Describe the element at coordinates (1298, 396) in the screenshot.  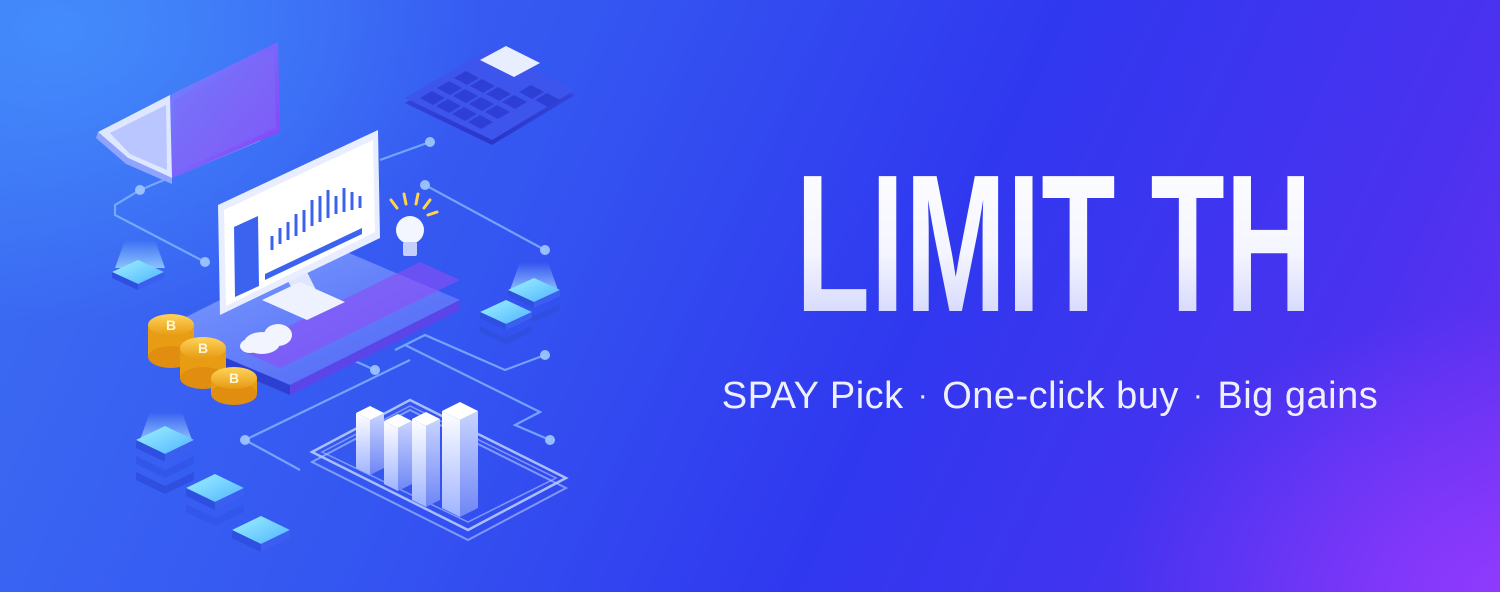
I see `tagline-part-3: Big gains` at that location.